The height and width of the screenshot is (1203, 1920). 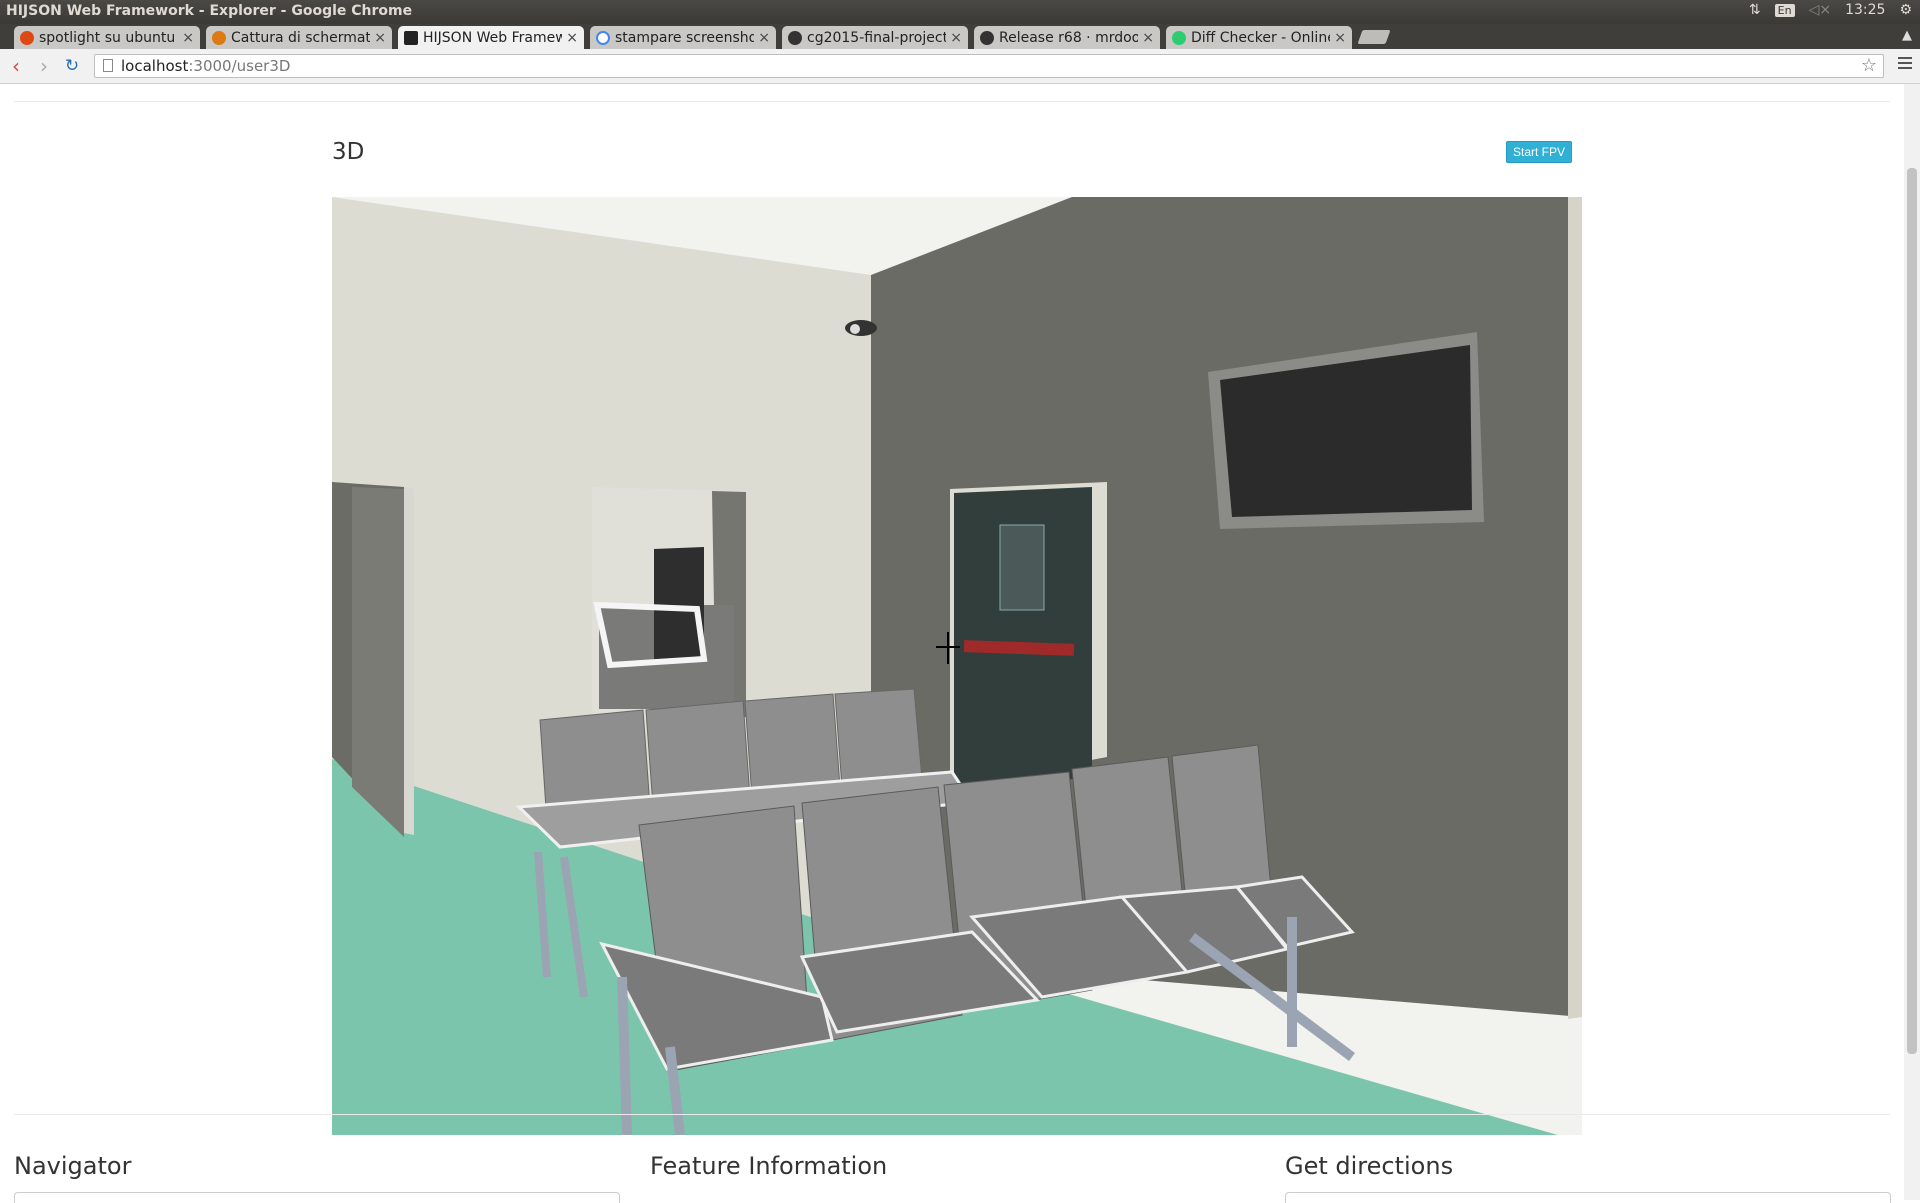 I want to click on tab-title: Diff Checker - Online, so click(x=1261, y=37).